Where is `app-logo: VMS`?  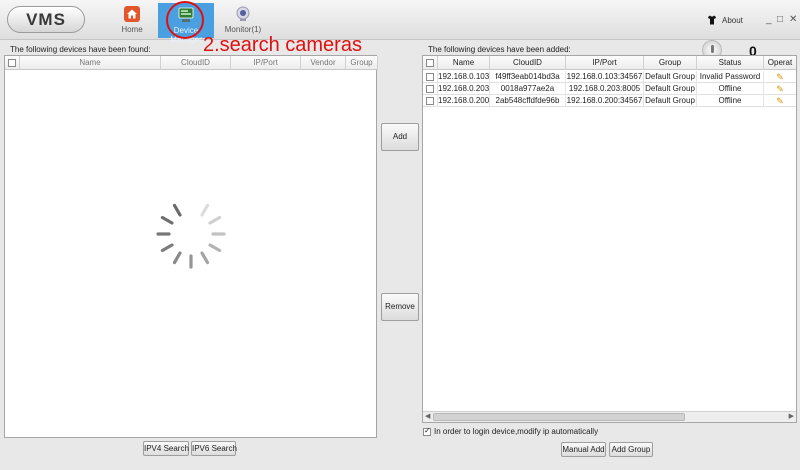
app-logo: VMS is located at coordinates (46, 19).